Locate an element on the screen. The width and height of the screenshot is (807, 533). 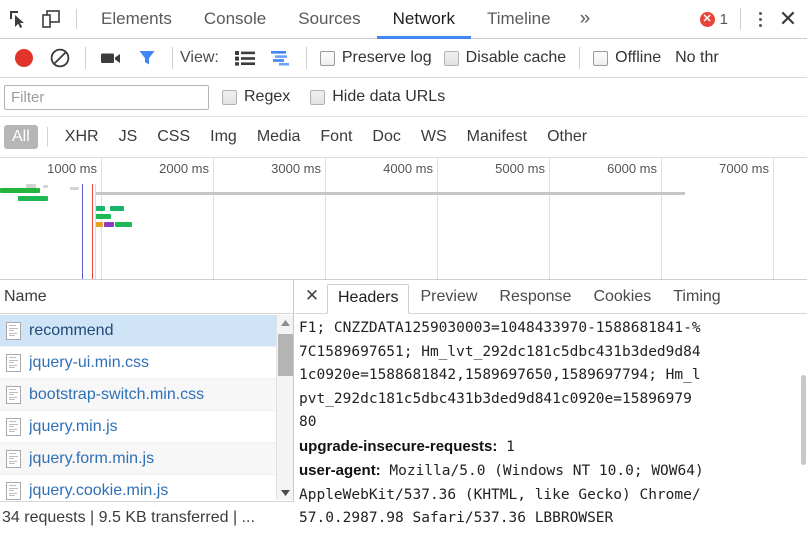
close-details-icon: ✕ is located at coordinates (312, 296).